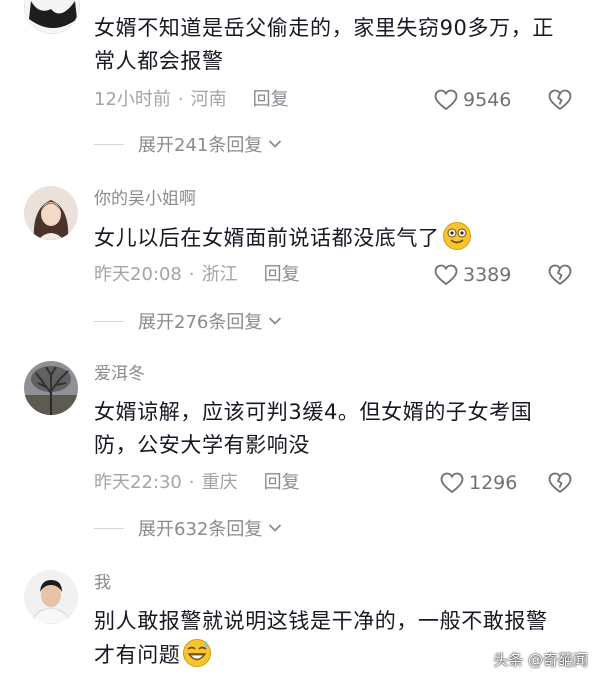 Image resolution: width=600 pixels, height=680 pixels. Describe the element at coordinates (487, 100) in the screenshot. I see `like-count: 9546` at that location.